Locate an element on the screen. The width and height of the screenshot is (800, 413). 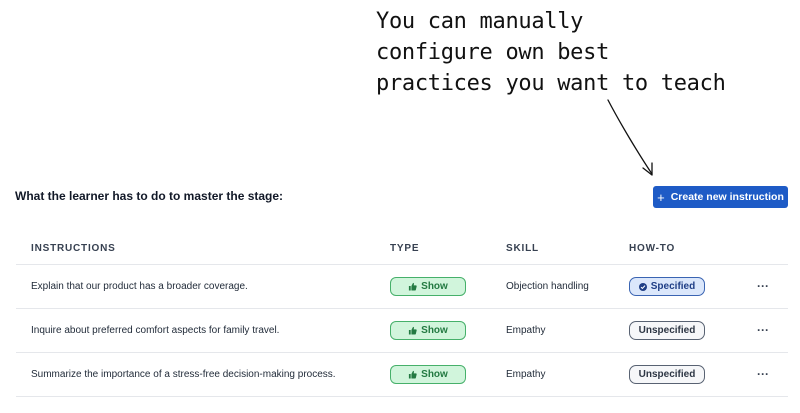
header-instructions: INSTRUCTIONS is located at coordinates (73, 248).